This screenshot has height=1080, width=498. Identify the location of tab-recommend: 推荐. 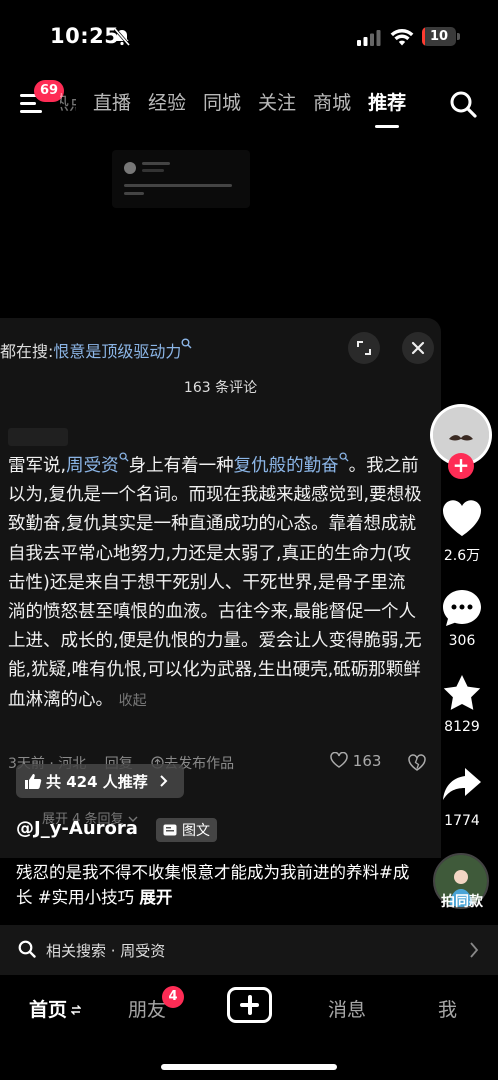
(387, 108).